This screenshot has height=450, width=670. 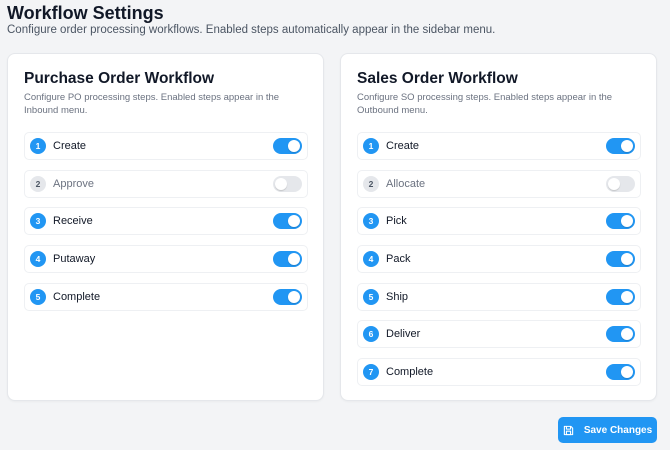 I want to click on po-create-toggle, so click(x=287, y=146).